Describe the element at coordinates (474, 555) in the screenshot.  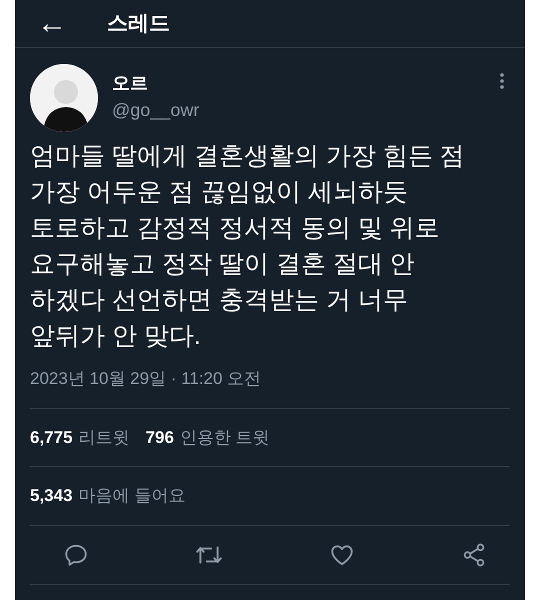
I see `share-icon` at that location.